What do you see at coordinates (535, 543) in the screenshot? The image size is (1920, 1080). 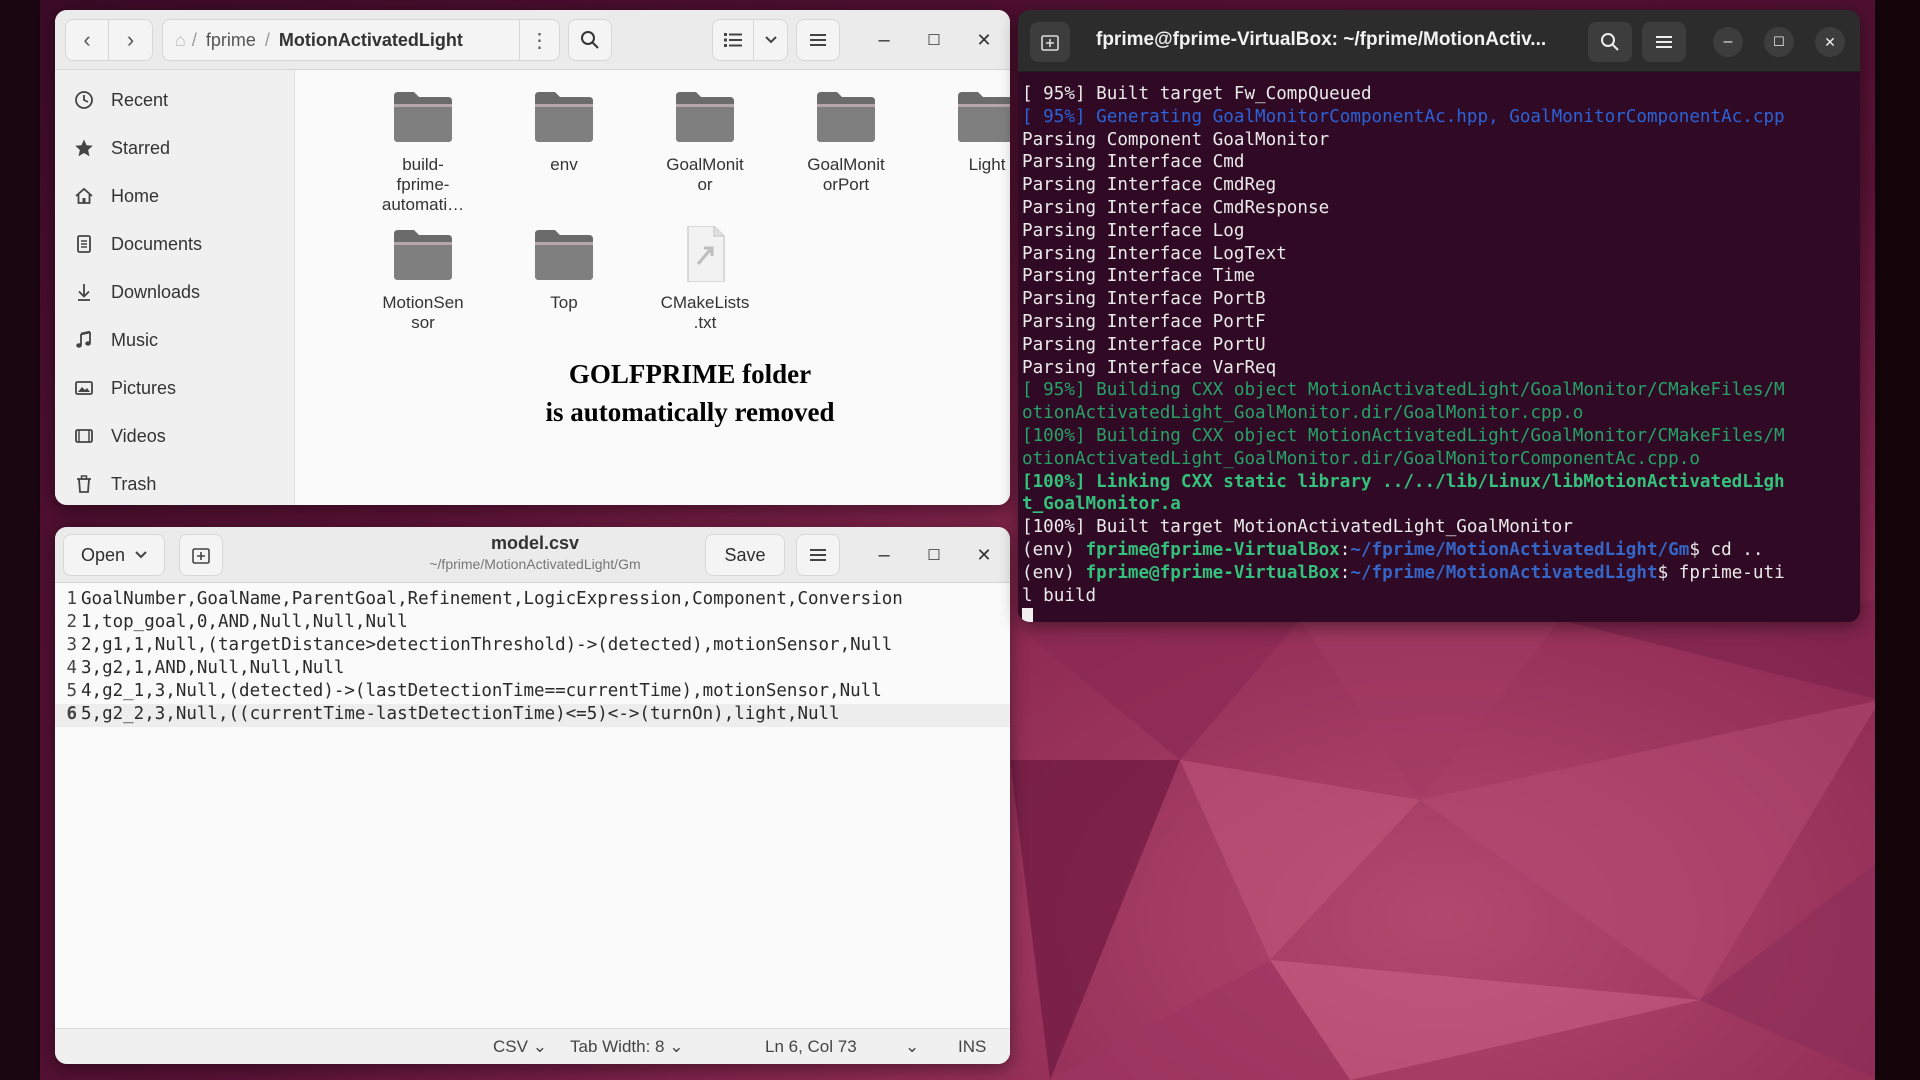 I see `document-filename: model.csv` at bounding box center [535, 543].